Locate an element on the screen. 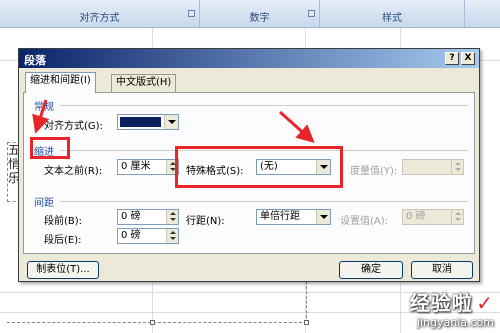 The image size is (500, 333). watermark-url: jingyanla.com is located at coordinates (455, 322).